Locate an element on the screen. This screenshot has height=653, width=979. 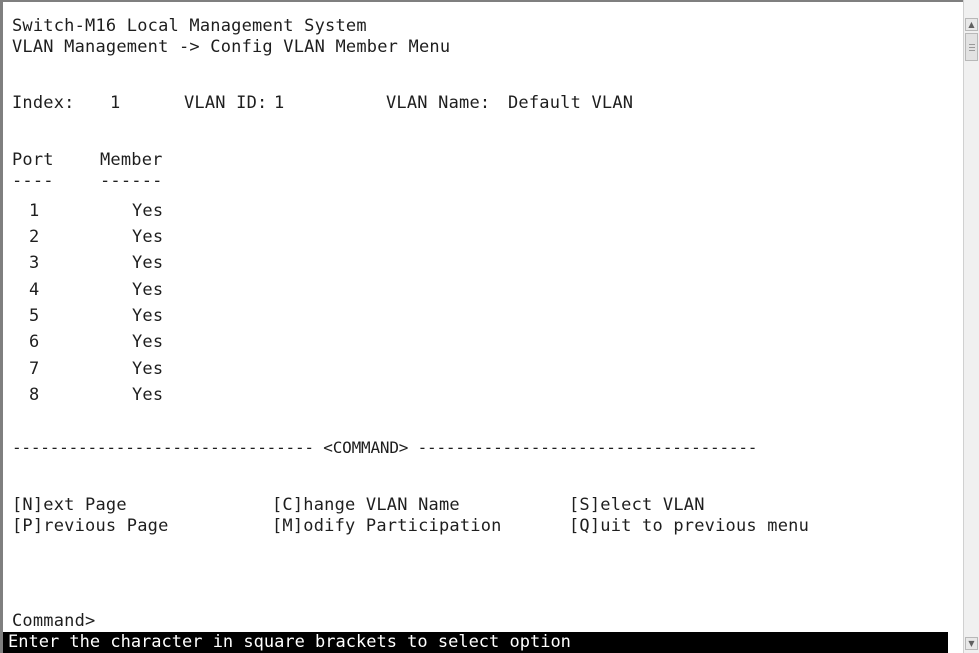
quit-command: [Q]uit to previous menu is located at coordinates (689, 526).